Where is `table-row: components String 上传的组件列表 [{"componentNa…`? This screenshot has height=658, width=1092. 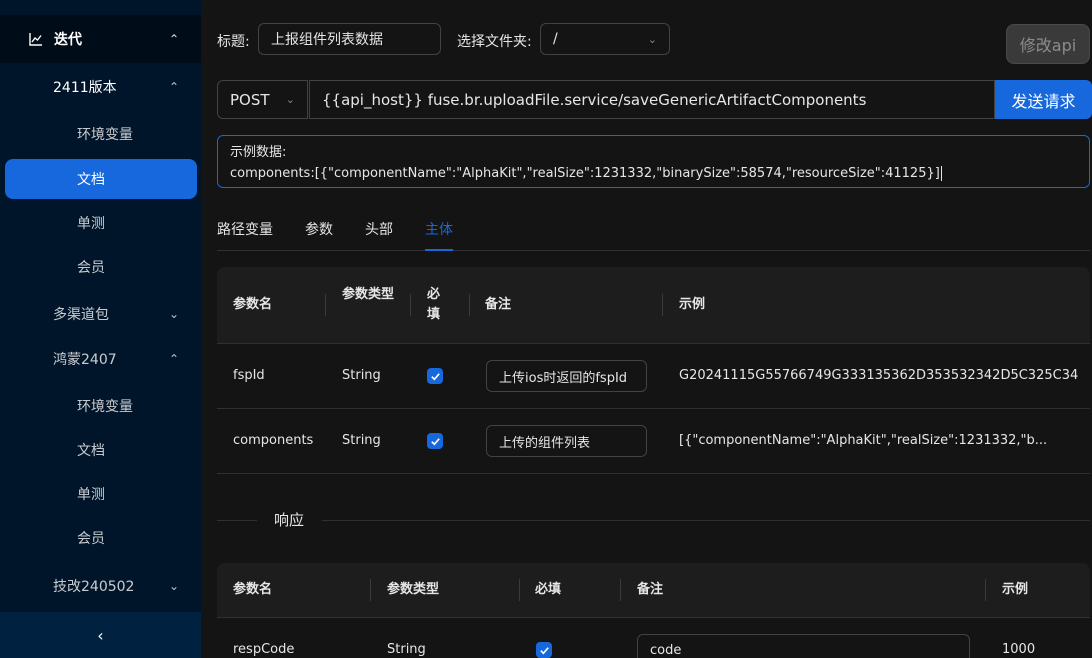 table-row: components String 上传的组件列表 [{"componentNa… is located at coordinates (653, 441).